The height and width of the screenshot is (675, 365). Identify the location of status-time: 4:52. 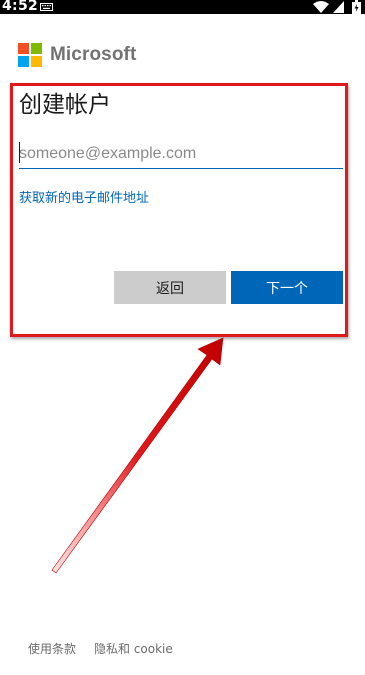
(20, 7).